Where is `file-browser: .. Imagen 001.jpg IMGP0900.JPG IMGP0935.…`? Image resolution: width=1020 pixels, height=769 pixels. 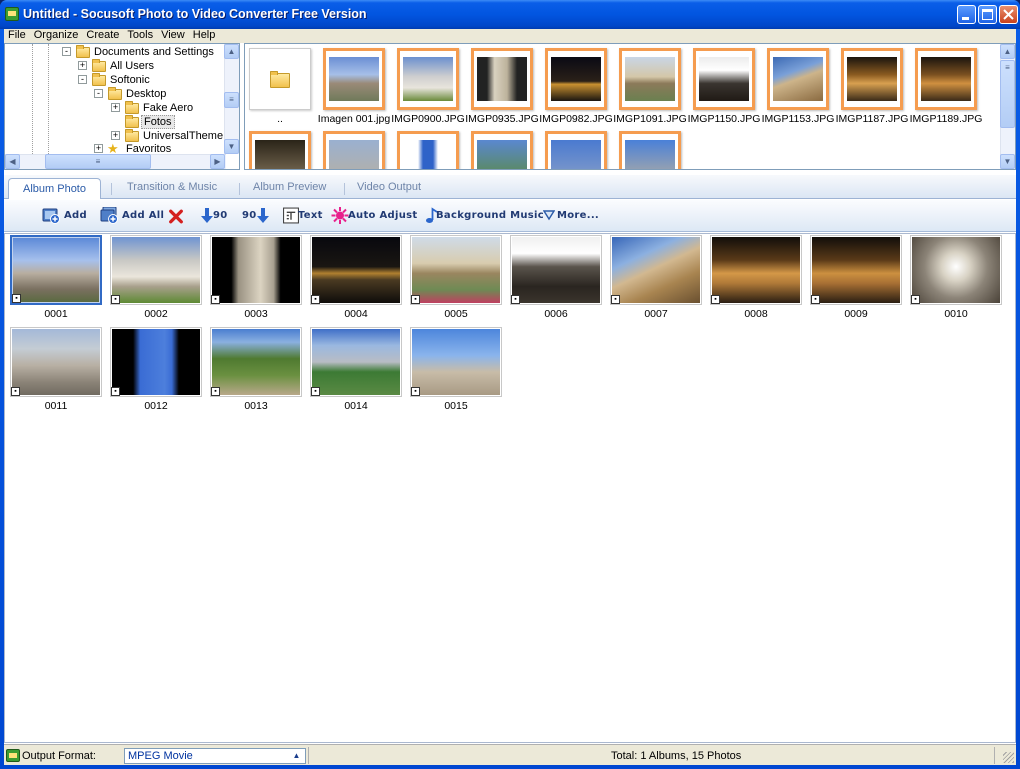
file-browser: .. Imagen 001.jpg IMGP0900.JPG IMGP0935.… is located at coordinates (630, 106).